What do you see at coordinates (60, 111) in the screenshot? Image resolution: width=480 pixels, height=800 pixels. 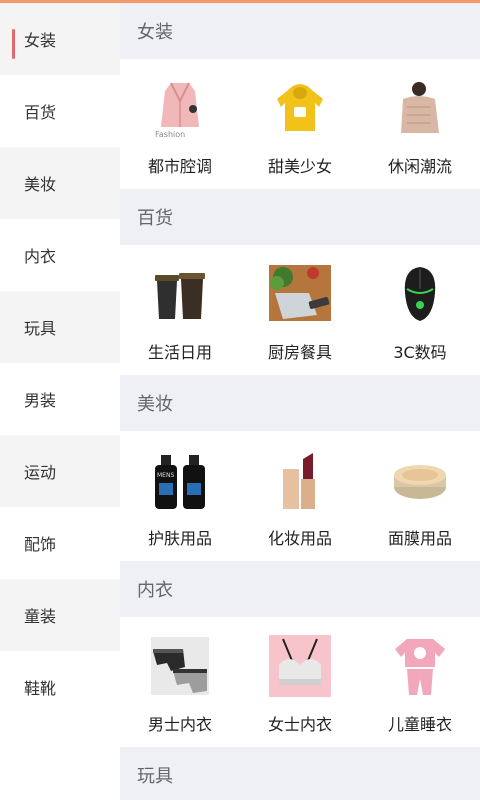 I see `sidebar-item-general-merchandise: 百货` at bounding box center [60, 111].